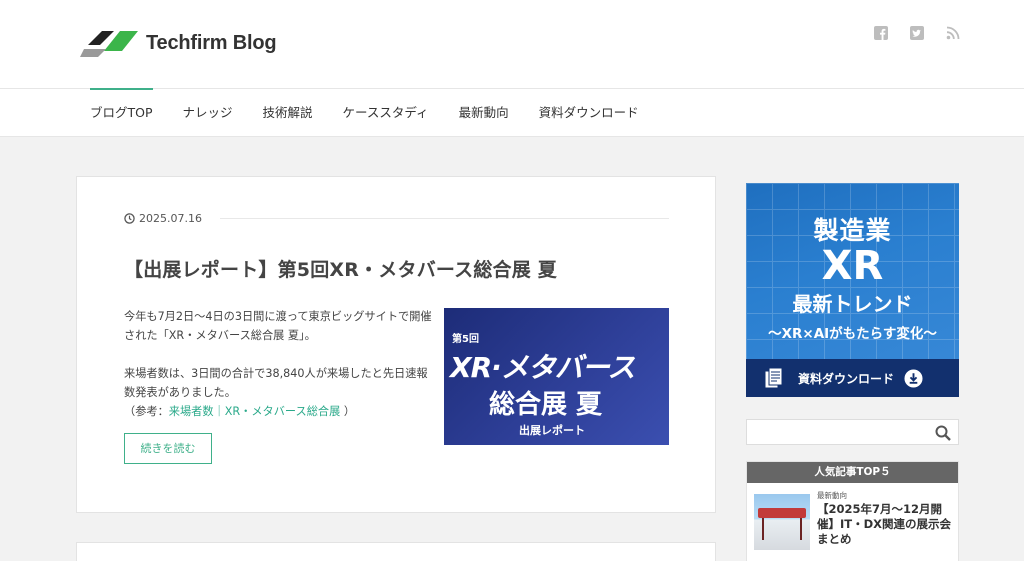  Describe the element at coordinates (589, 112) in the screenshot. I see `nav-item-downloads: 資料ダウンロード` at that location.